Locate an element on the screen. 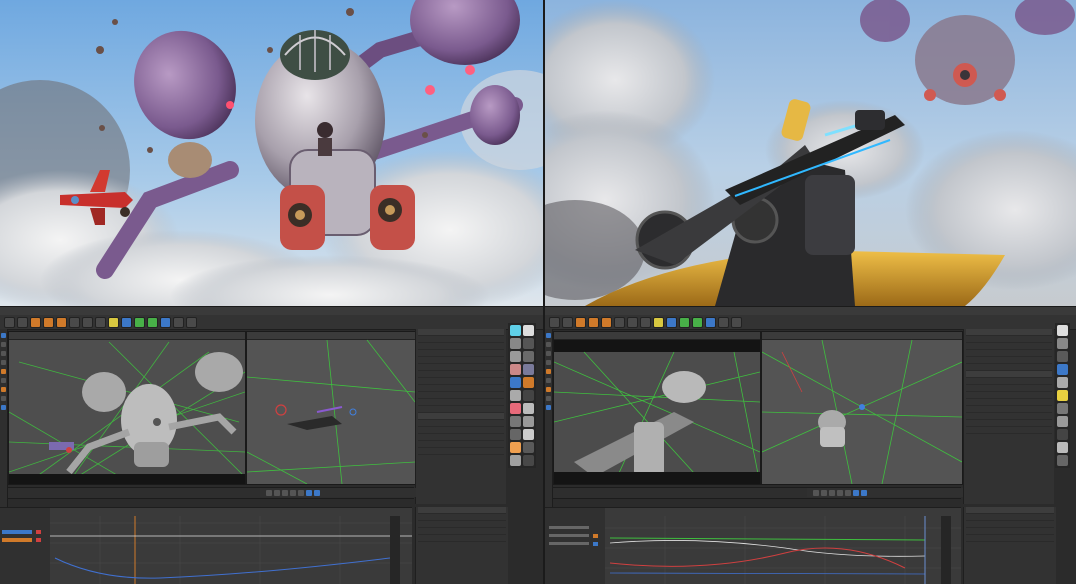 The width and height of the screenshot is (1076, 584). undo-icon is located at coordinates (9, 322).